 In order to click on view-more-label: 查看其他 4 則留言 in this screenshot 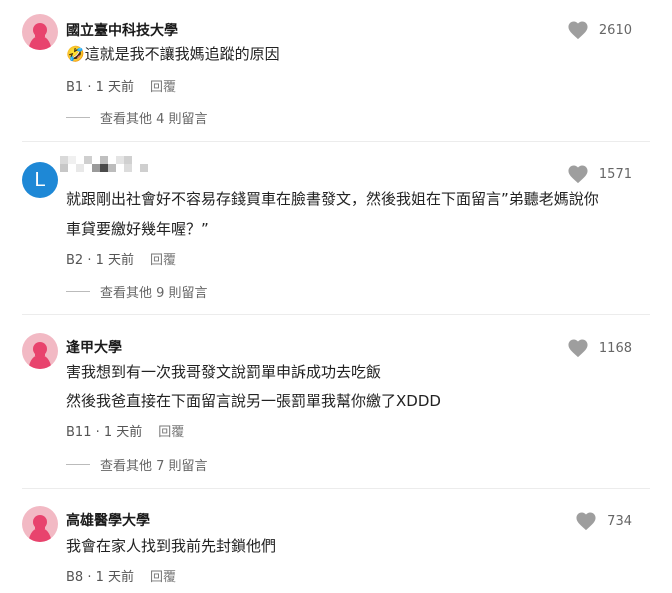, I will do `click(154, 119)`.